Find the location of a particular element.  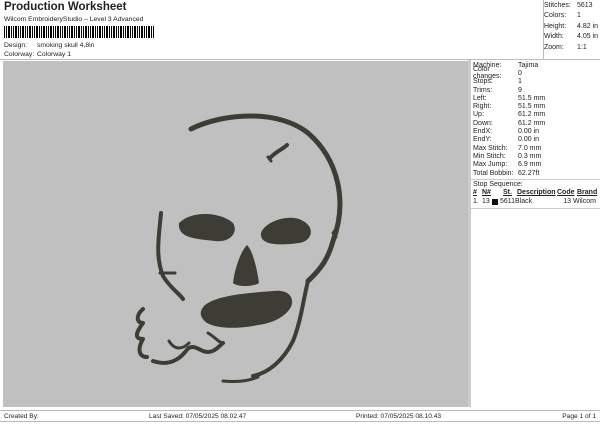

last-saved: Last Saved: 07/05/2025 08.02.47 is located at coordinates (198, 416).